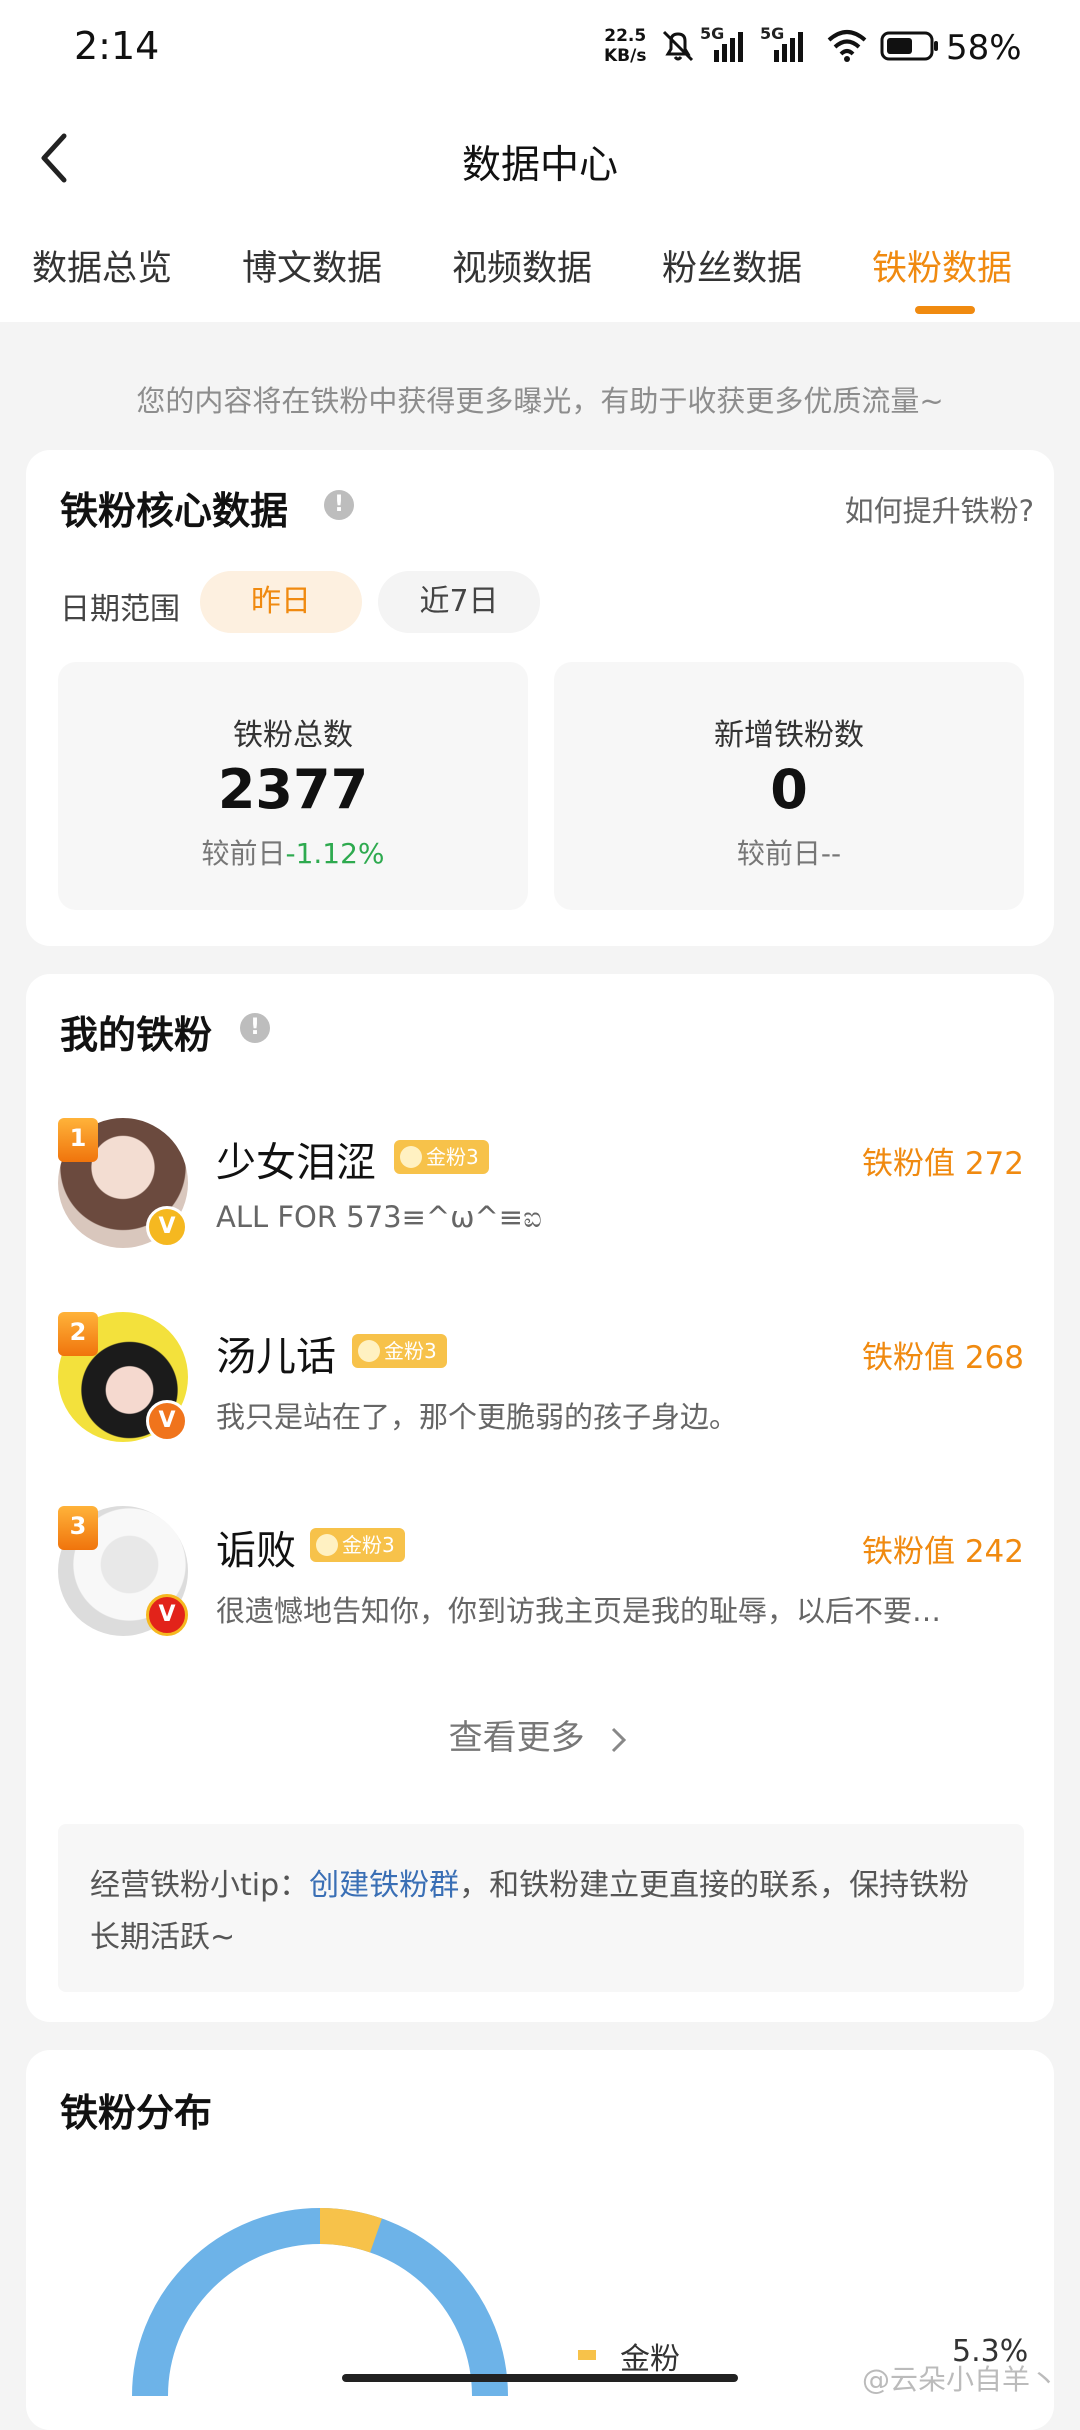 This screenshot has height=2430, width=1080. I want to click on tab-videos: 视频数据, so click(522, 265).